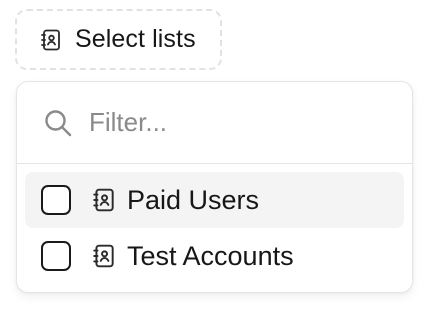  What do you see at coordinates (58, 123) in the screenshot?
I see `search-icon` at bounding box center [58, 123].